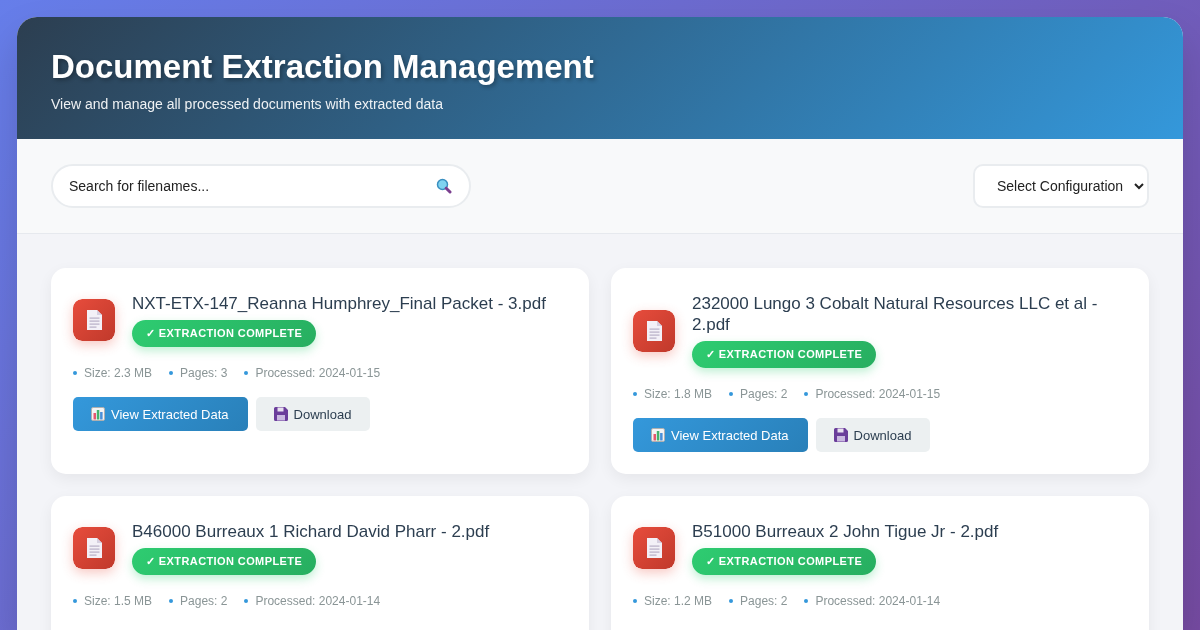  Describe the element at coordinates (678, 394) in the screenshot. I see `metadata-text: Size: 1.8 MB` at that location.